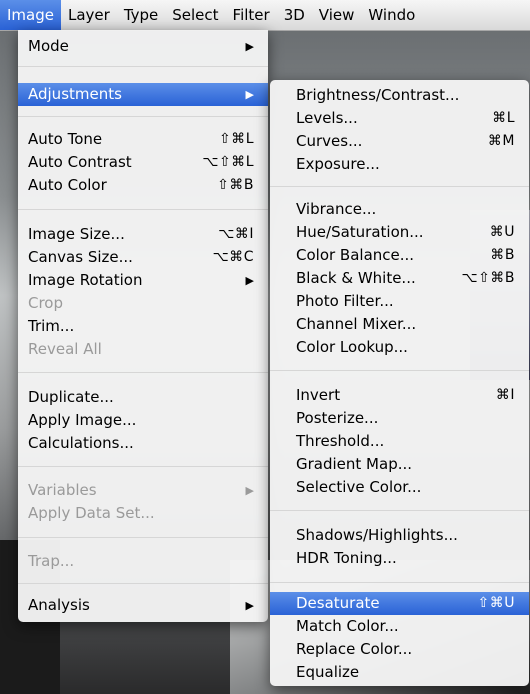  What do you see at coordinates (235, 185) in the screenshot?
I see `shortcut-label: ⇧⌘B` at bounding box center [235, 185].